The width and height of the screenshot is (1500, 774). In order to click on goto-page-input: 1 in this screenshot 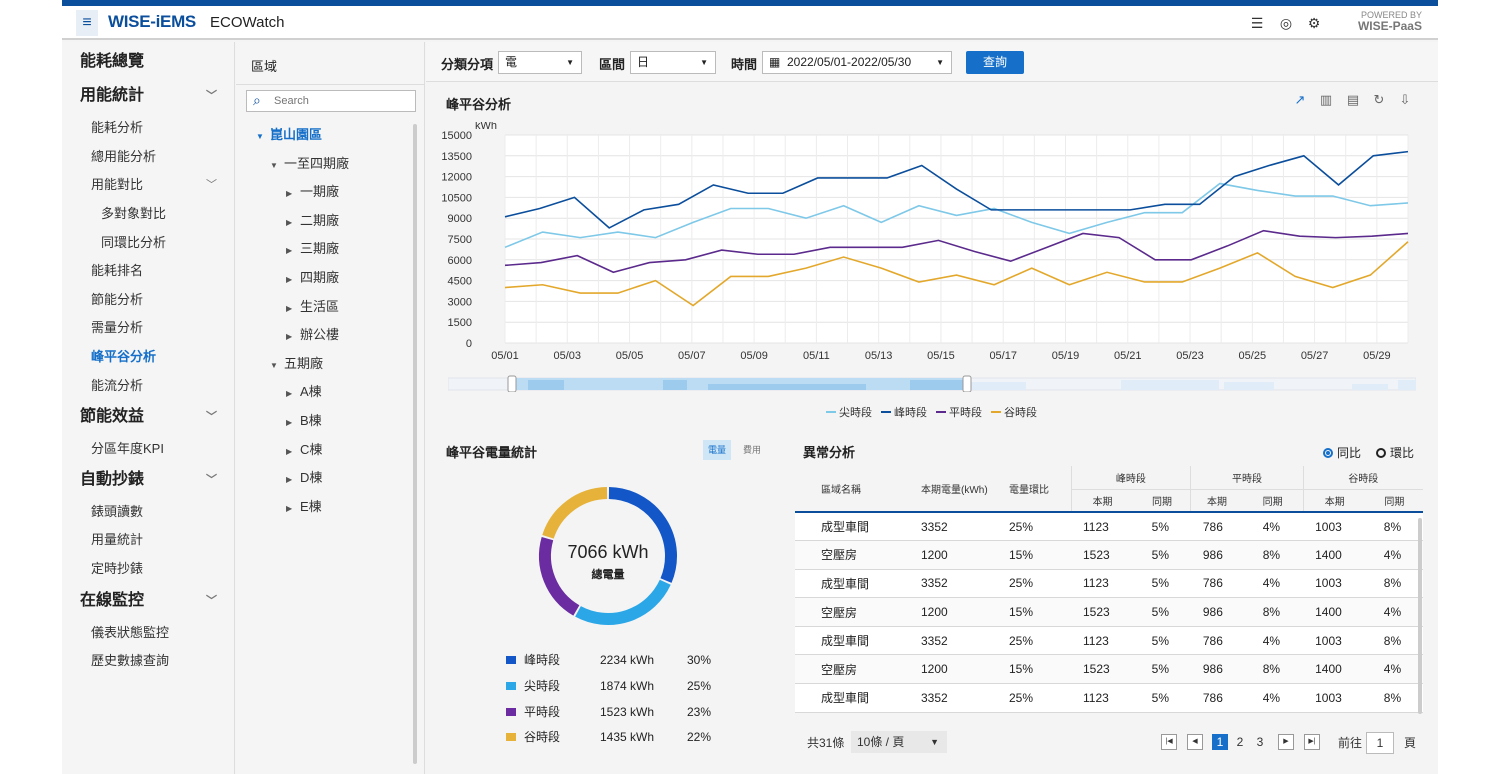, I will do `click(1380, 743)`.